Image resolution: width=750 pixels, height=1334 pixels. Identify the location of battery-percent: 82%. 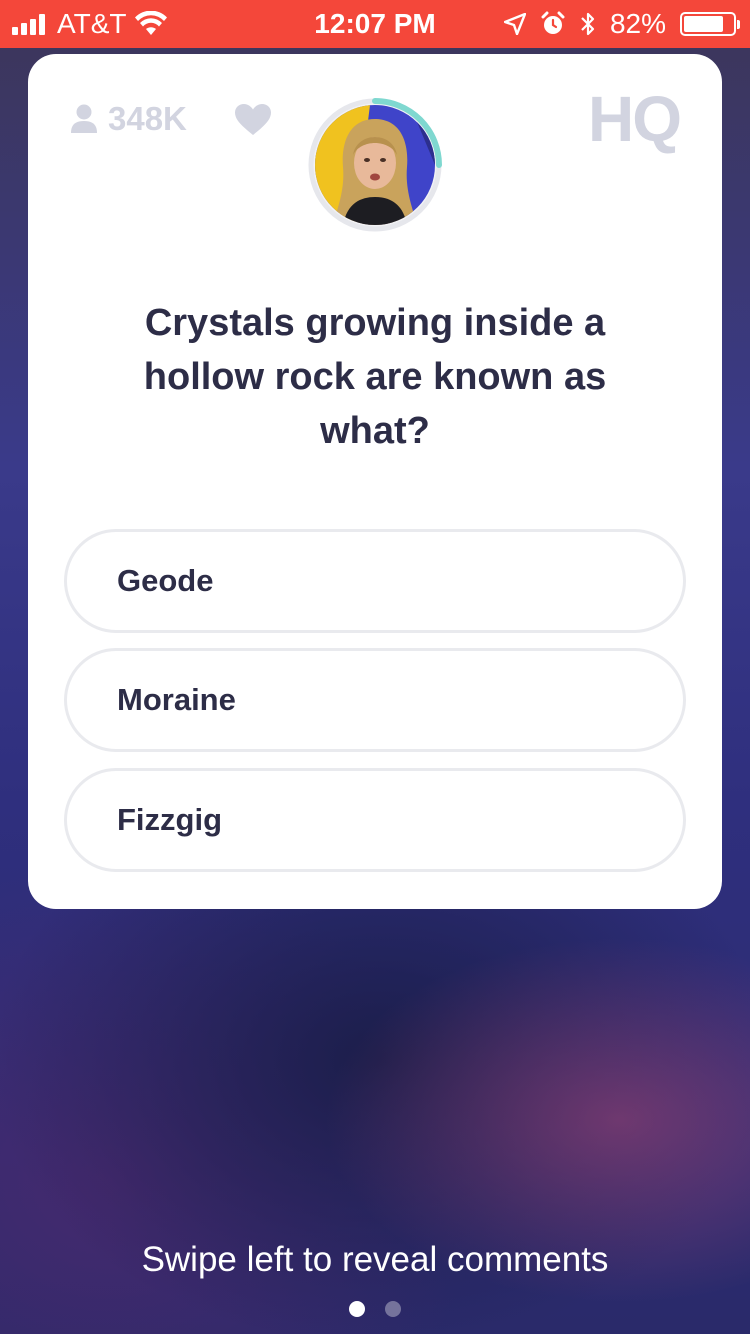
(637, 23).